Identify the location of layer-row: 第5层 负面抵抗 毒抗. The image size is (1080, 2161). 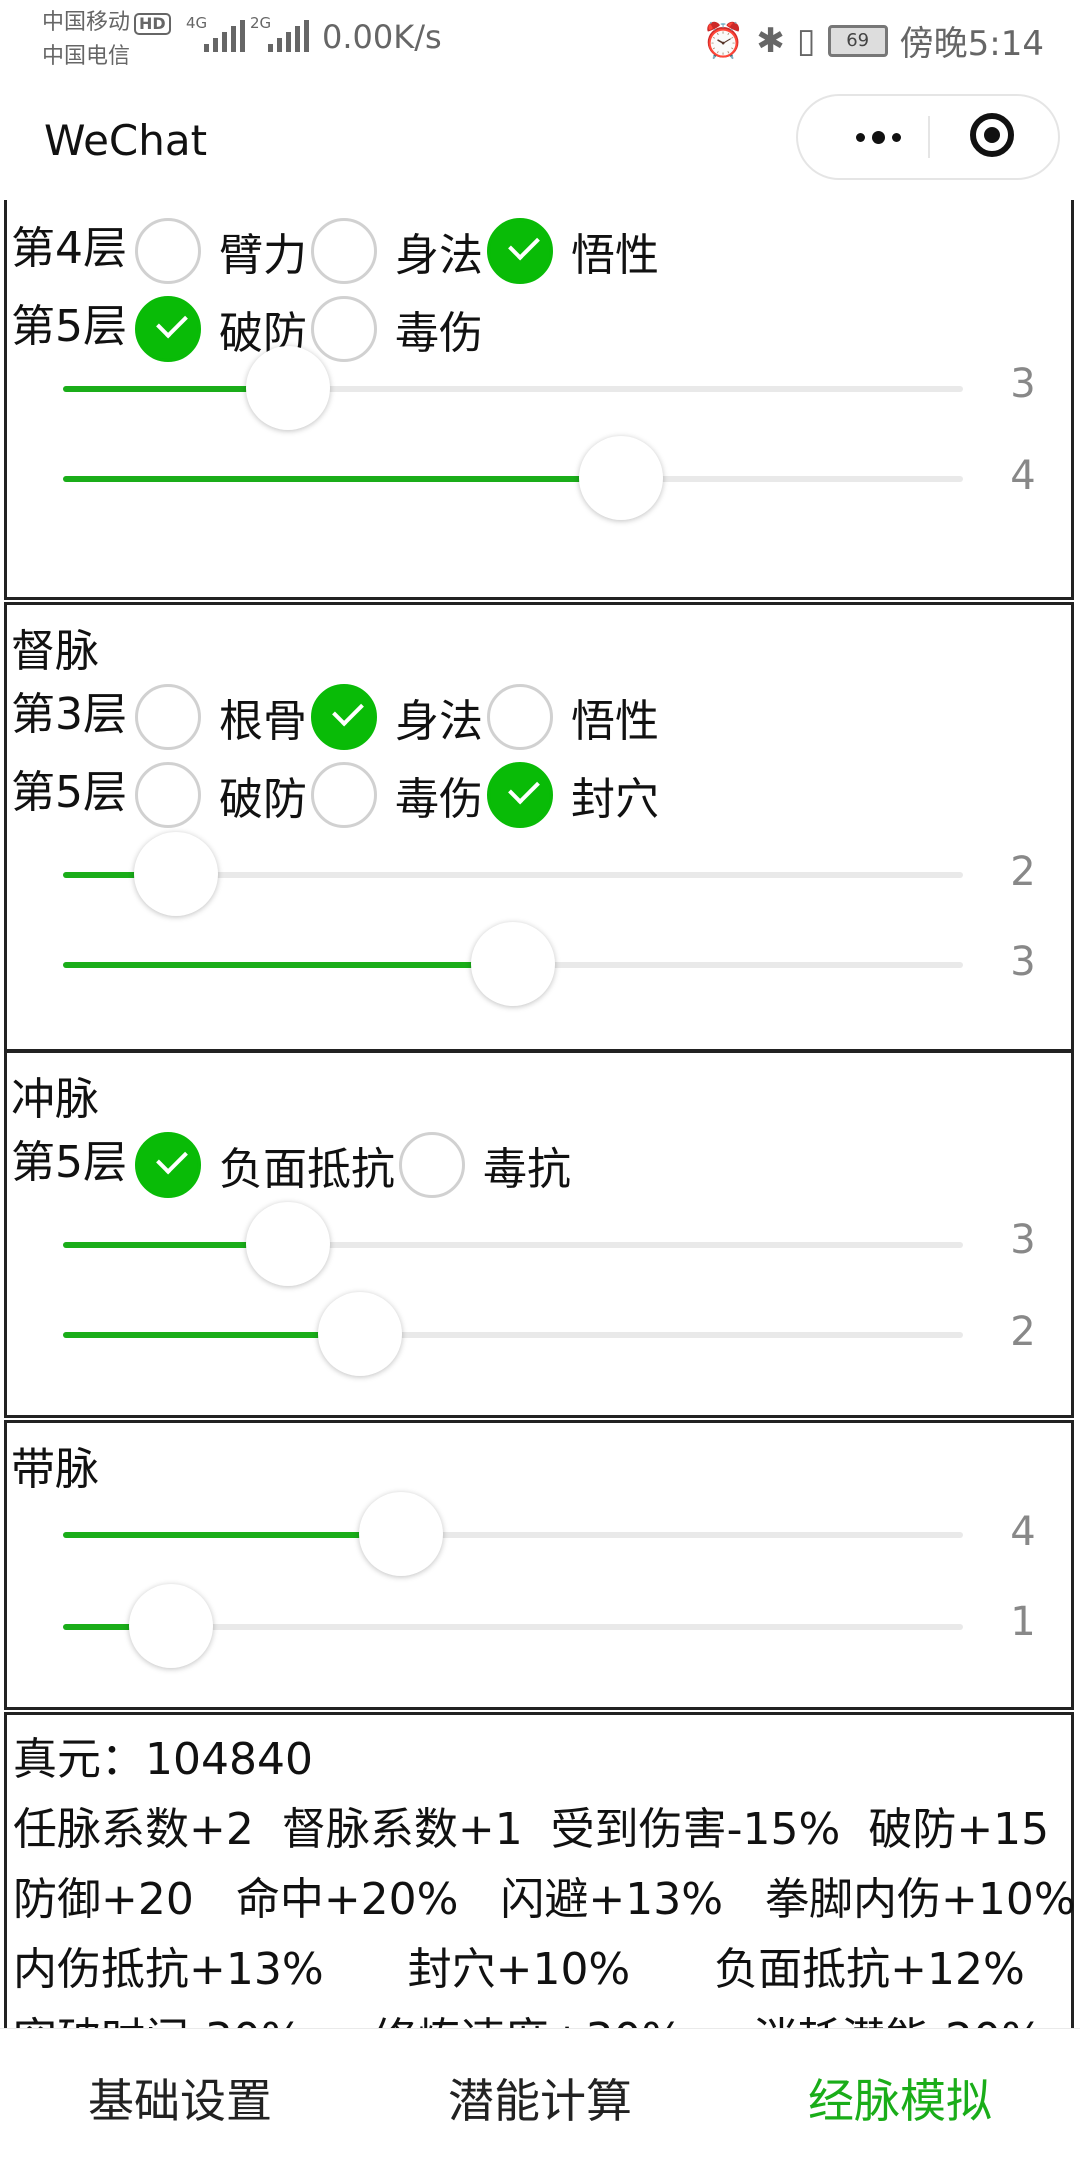
(293, 1165).